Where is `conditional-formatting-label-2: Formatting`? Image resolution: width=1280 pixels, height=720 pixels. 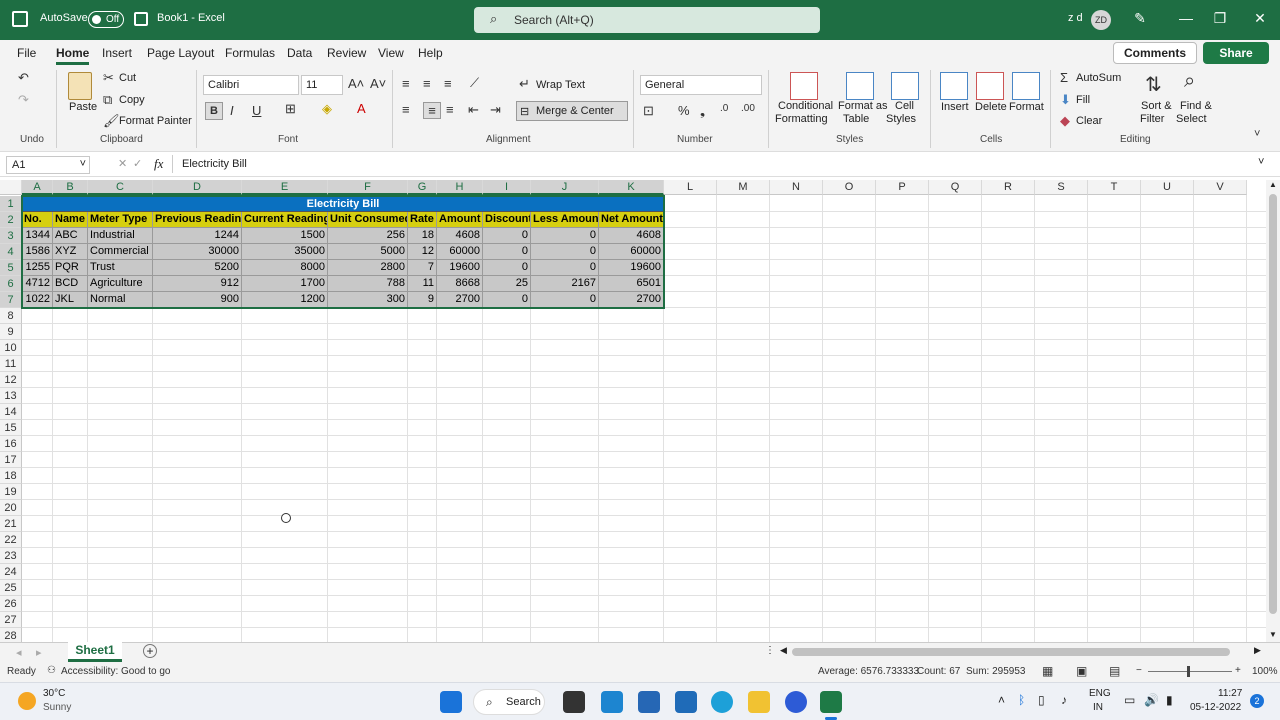 conditional-formatting-label-2: Formatting is located at coordinates (801, 119).